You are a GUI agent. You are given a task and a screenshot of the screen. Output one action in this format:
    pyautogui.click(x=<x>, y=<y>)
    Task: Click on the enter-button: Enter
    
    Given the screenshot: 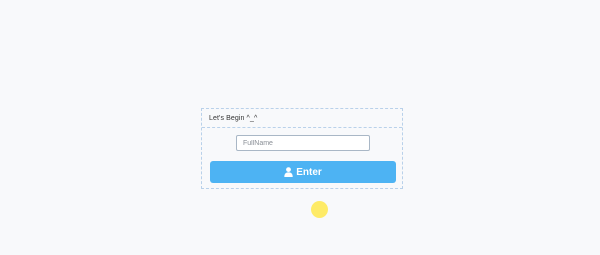 What is the action you would take?
    pyautogui.click(x=303, y=172)
    